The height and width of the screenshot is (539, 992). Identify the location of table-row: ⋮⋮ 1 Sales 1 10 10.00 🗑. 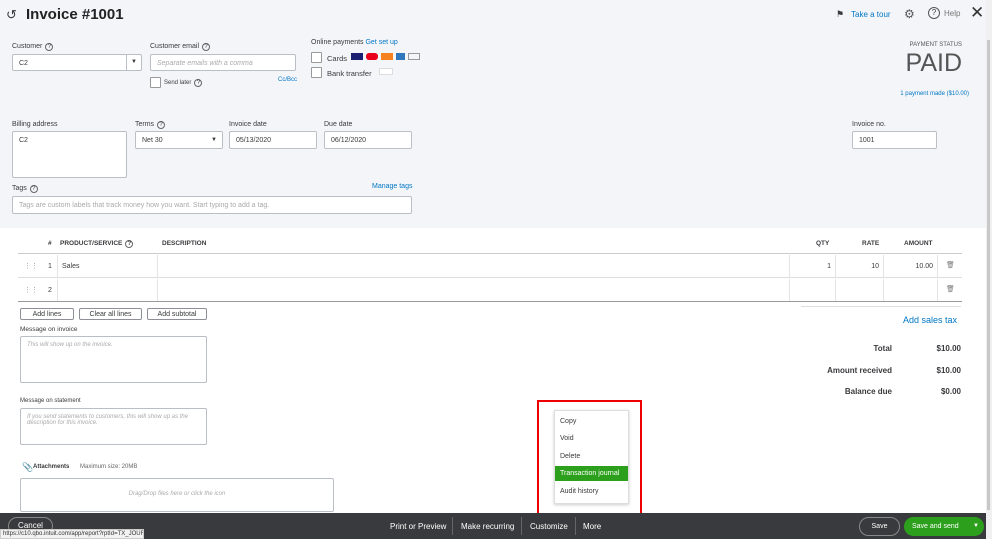
(490, 266).